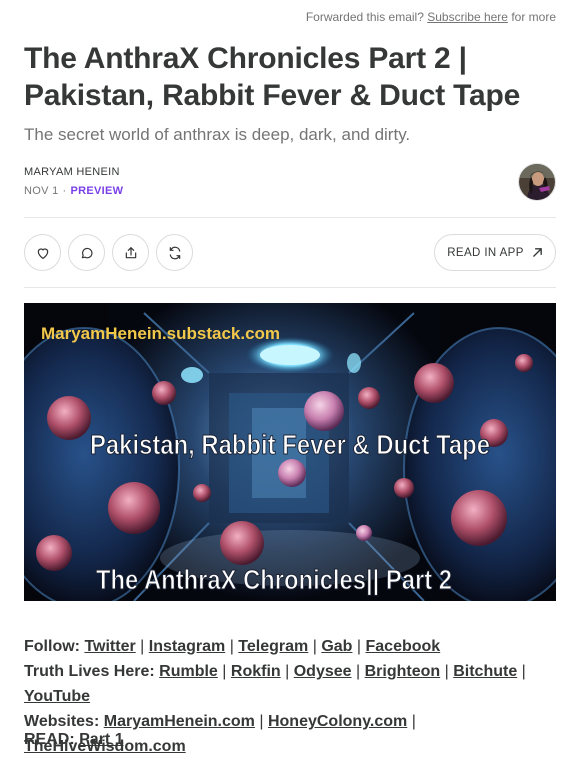 The image size is (580, 774). Describe the element at coordinates (273, 646) in the screenshot. I see `link-telegram: Telegram` at that location.